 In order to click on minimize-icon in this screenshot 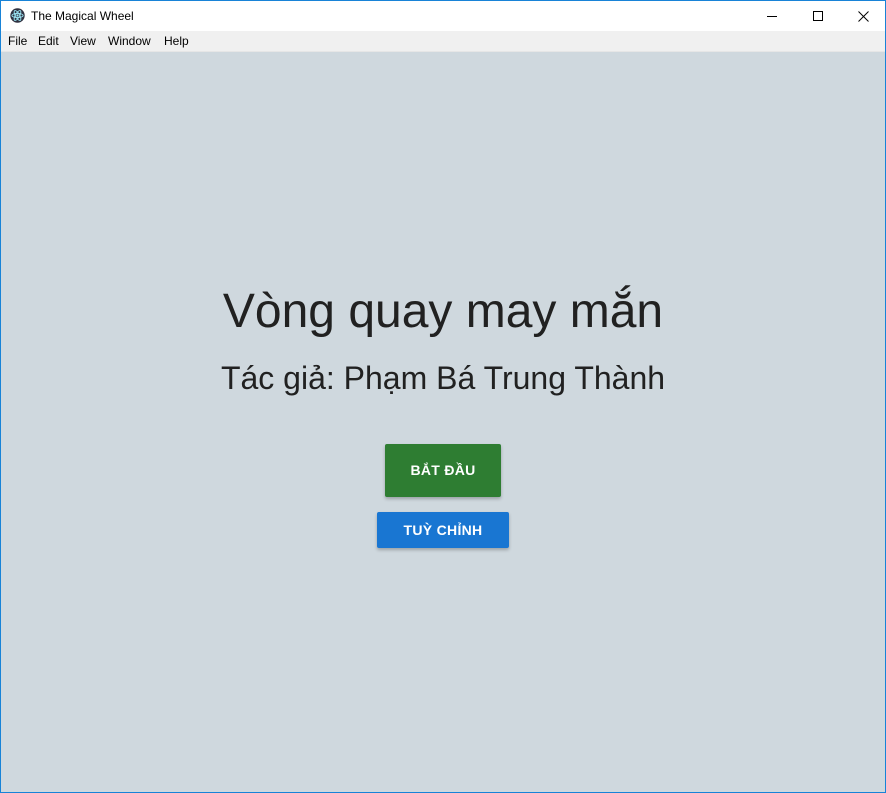, I will do `click(772, 16)`.